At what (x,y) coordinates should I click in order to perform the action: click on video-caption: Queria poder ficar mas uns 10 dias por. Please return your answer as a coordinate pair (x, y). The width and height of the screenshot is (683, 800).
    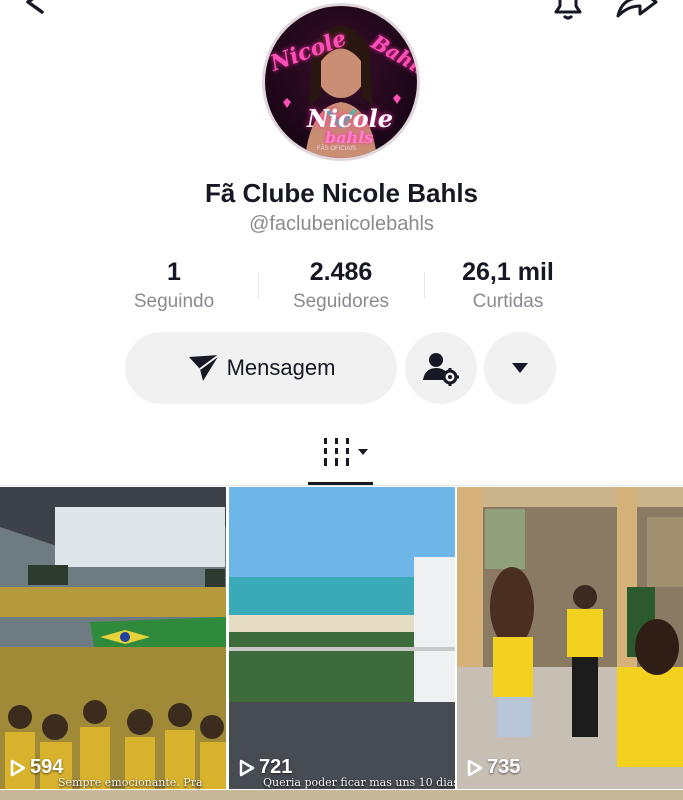
    Looking at the image, I should click on (359, 782).